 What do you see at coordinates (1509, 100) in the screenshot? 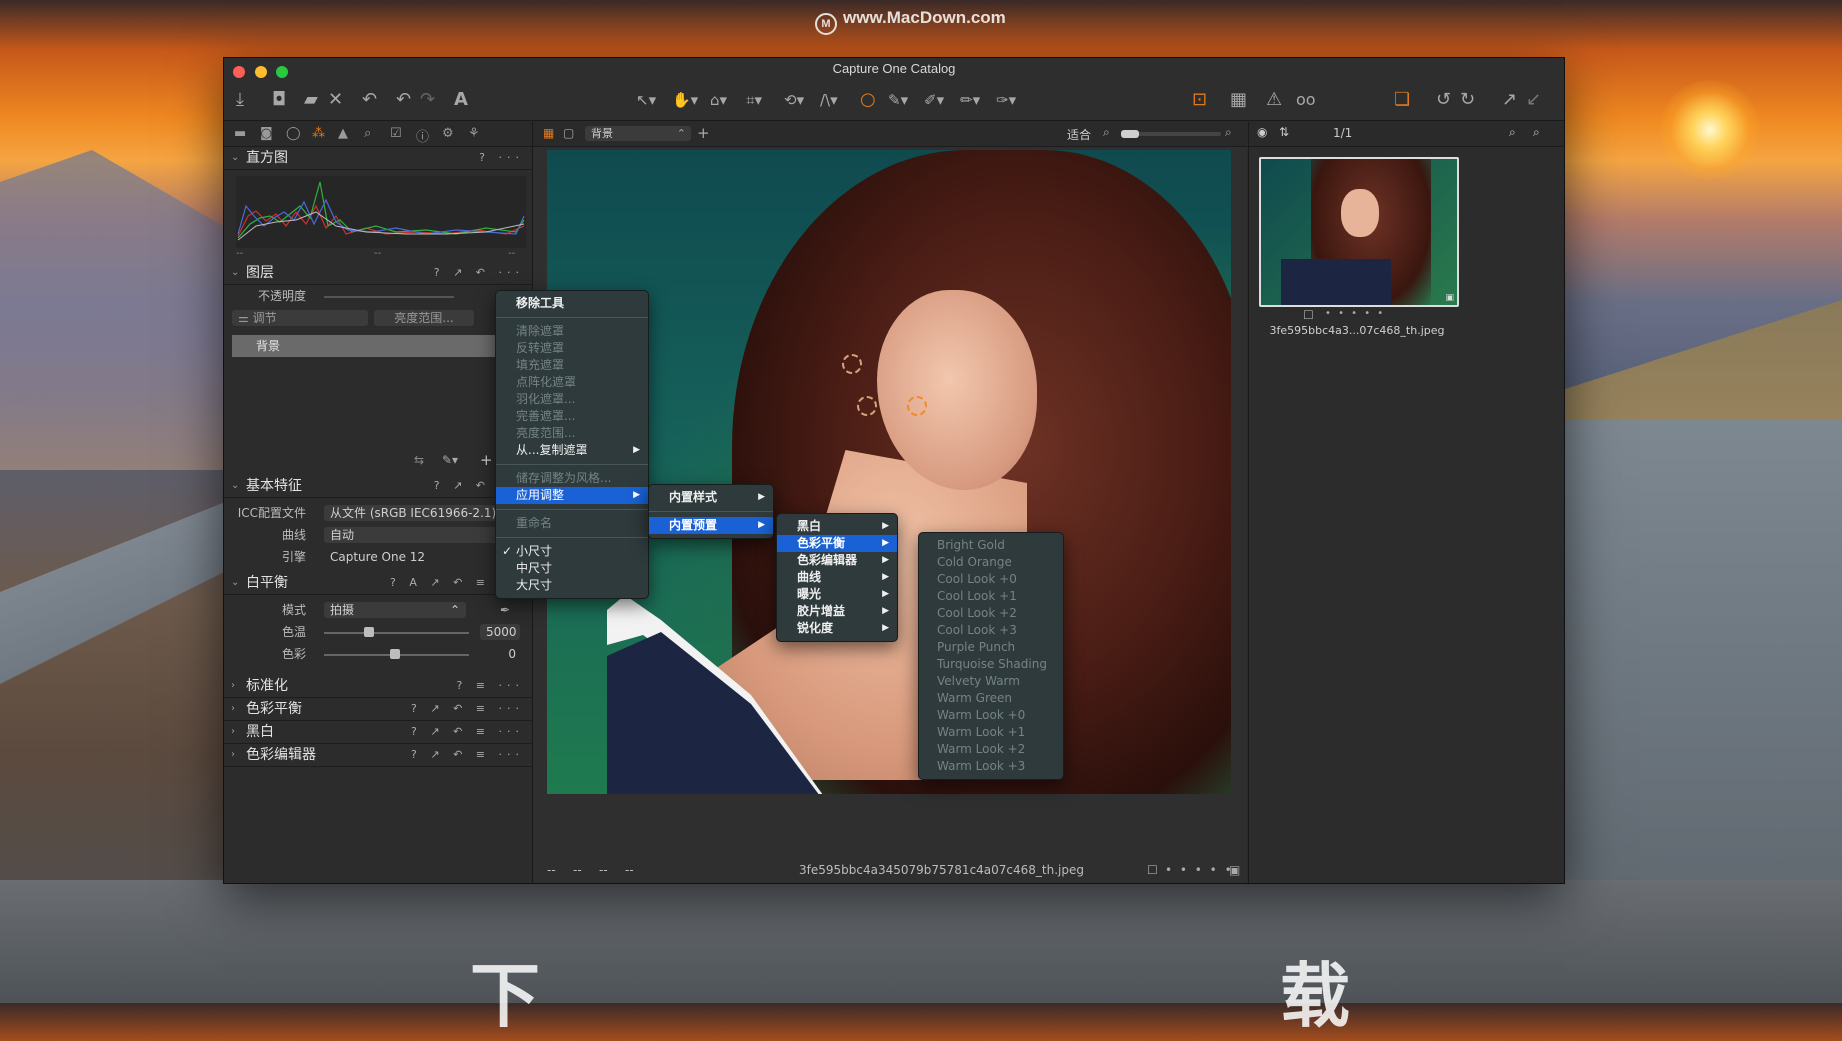
I see `copy-apply-icon: ↗` at bounding box center [1509, 100].